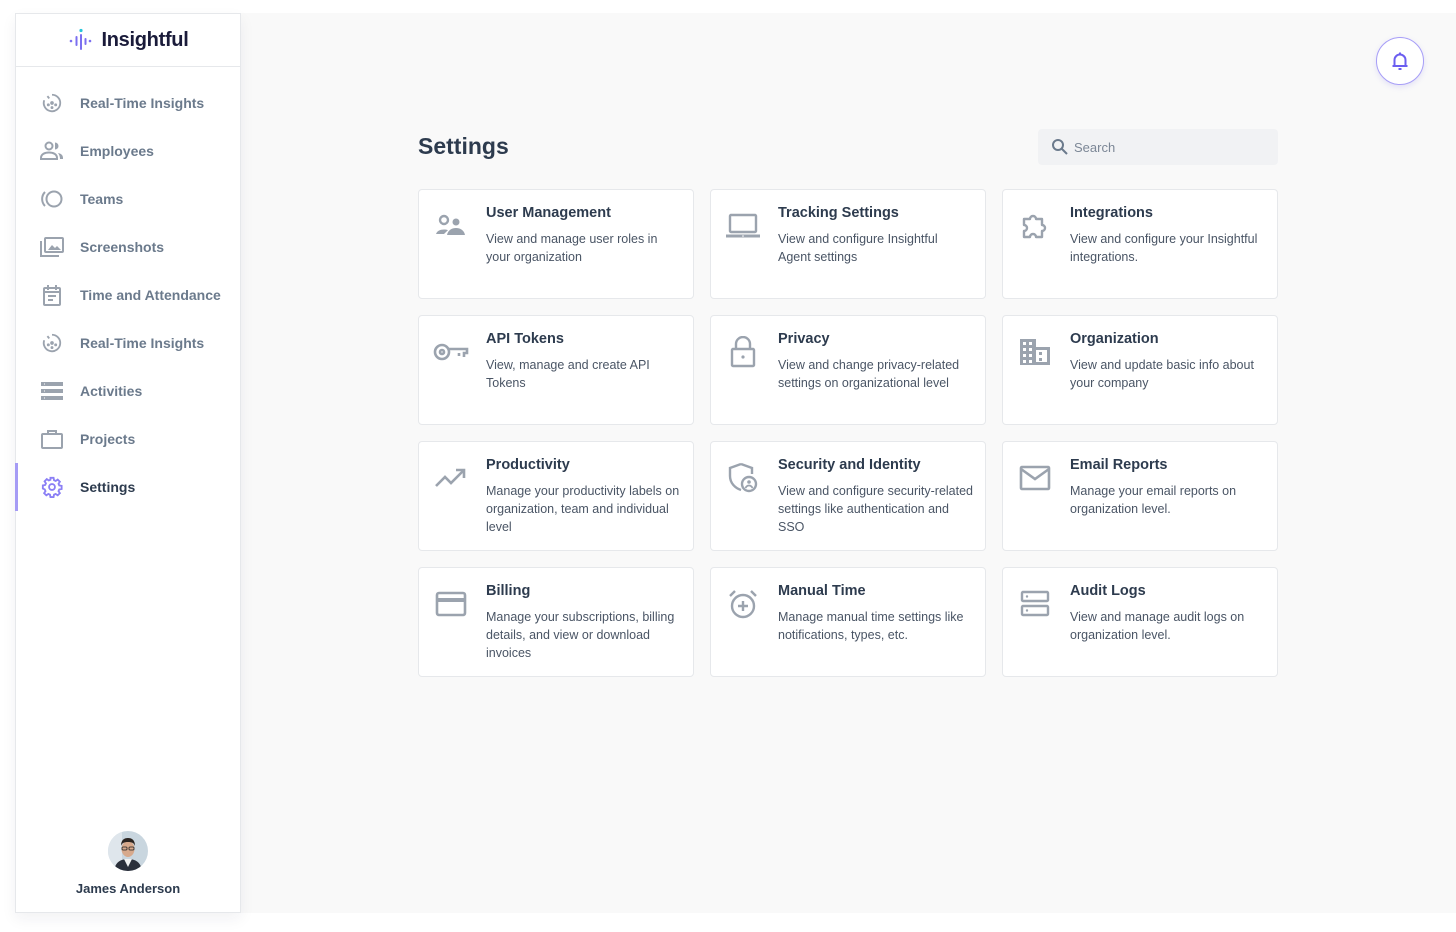  I want to click on sidebar-item-projects: Projects, so click(128, 439).